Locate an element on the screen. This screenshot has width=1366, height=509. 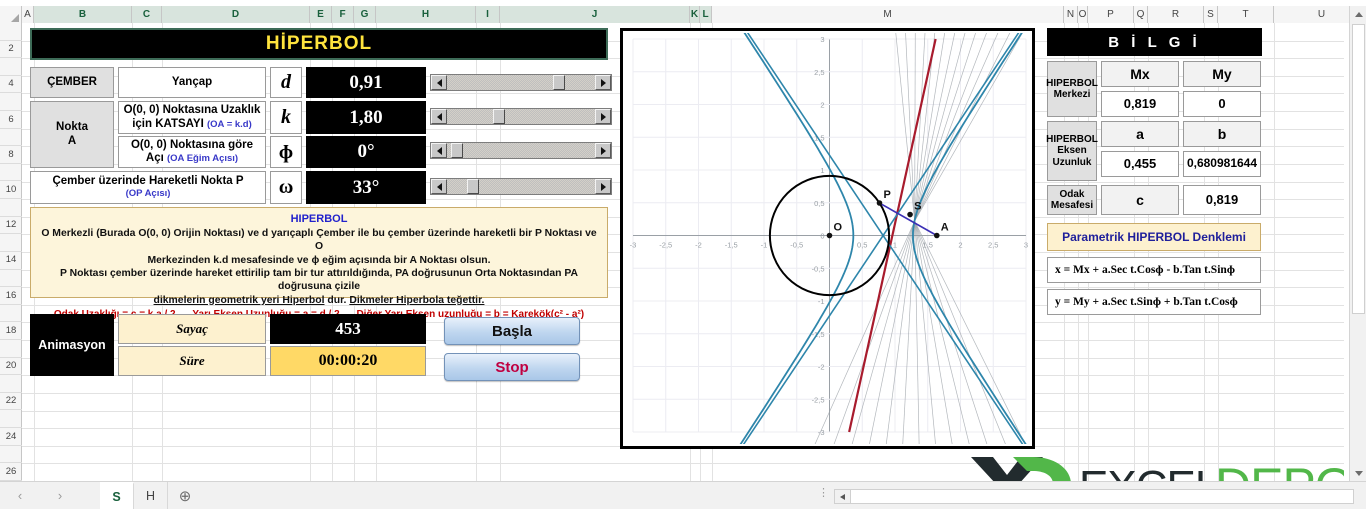
duration-label: Süre is located at coordinates (192, 361).